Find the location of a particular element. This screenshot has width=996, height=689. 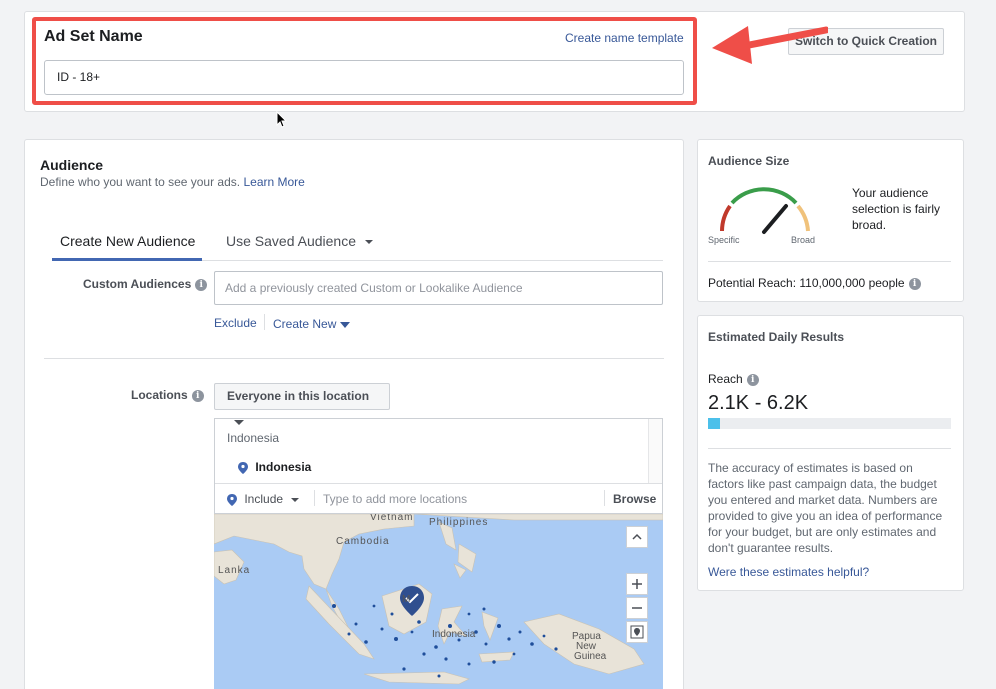

audience-desc-text: Define who you want to see your ads. is located at coordinates (140, 182).